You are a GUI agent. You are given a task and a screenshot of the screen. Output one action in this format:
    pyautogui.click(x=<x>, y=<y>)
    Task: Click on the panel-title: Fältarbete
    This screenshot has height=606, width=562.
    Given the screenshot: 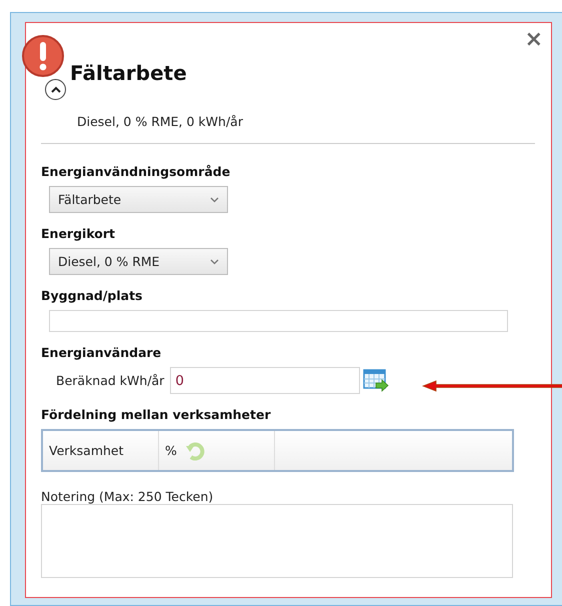 What is the action you would take?
    pyautogui.click(x=128, y=73)
    